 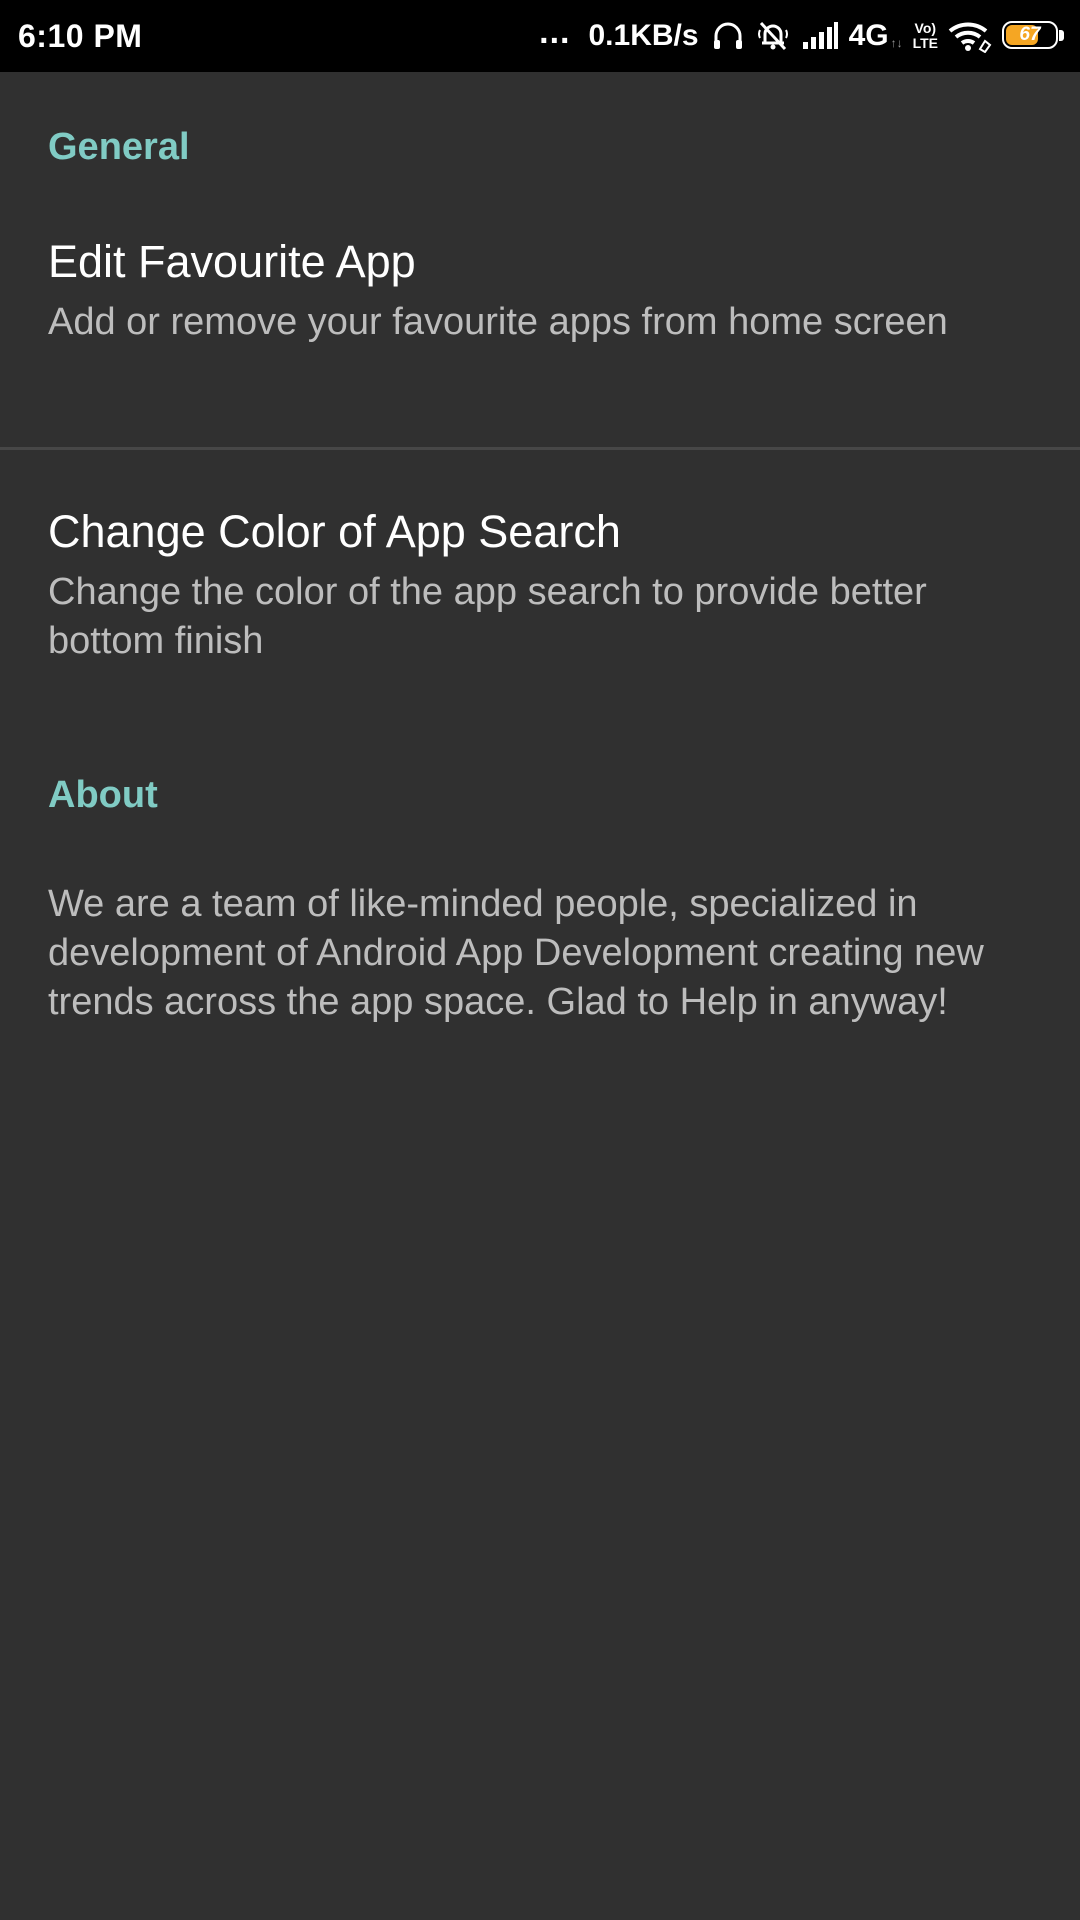 What do you see at coordinates (970, 36) in the screenshot?
I see `wifi-icon` at bounding box center [970, 36].